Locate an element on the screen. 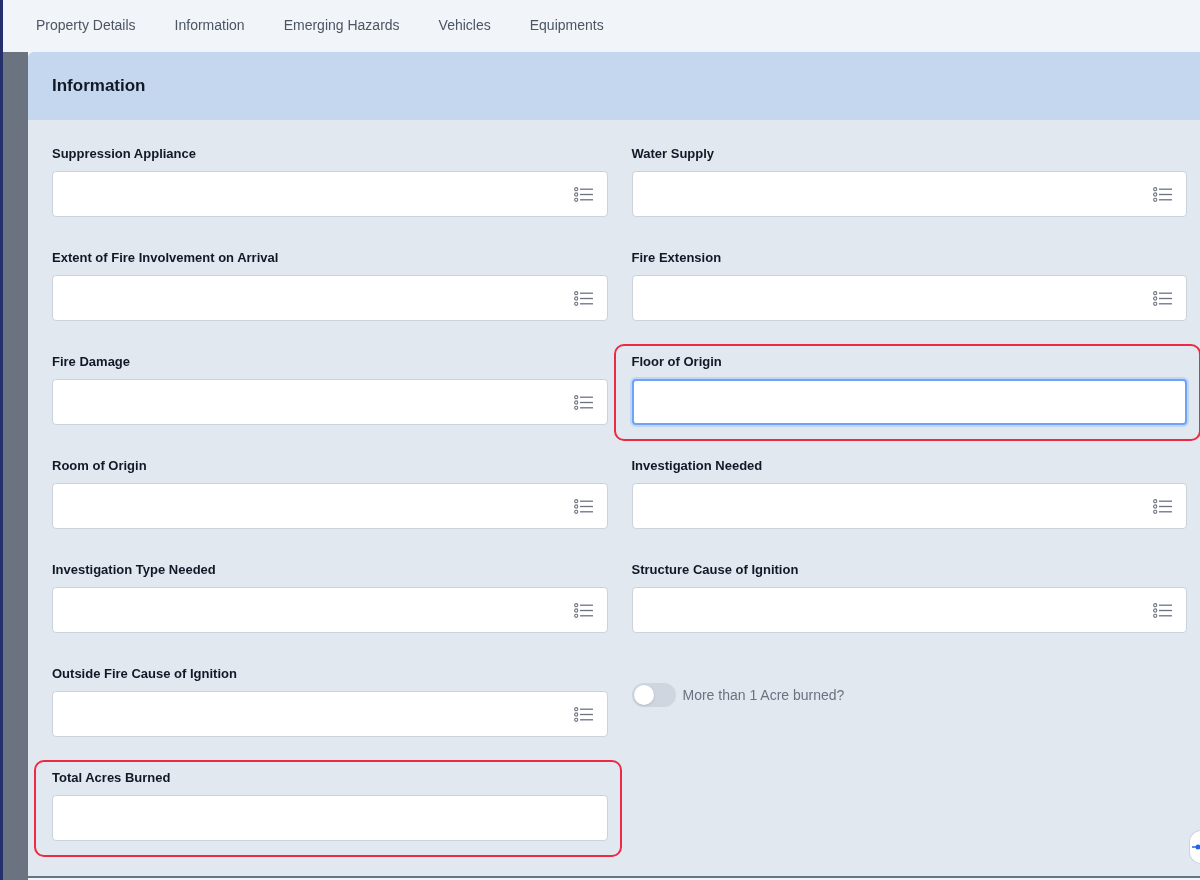  tab: Vehicles is located at coordinates (464, 26).